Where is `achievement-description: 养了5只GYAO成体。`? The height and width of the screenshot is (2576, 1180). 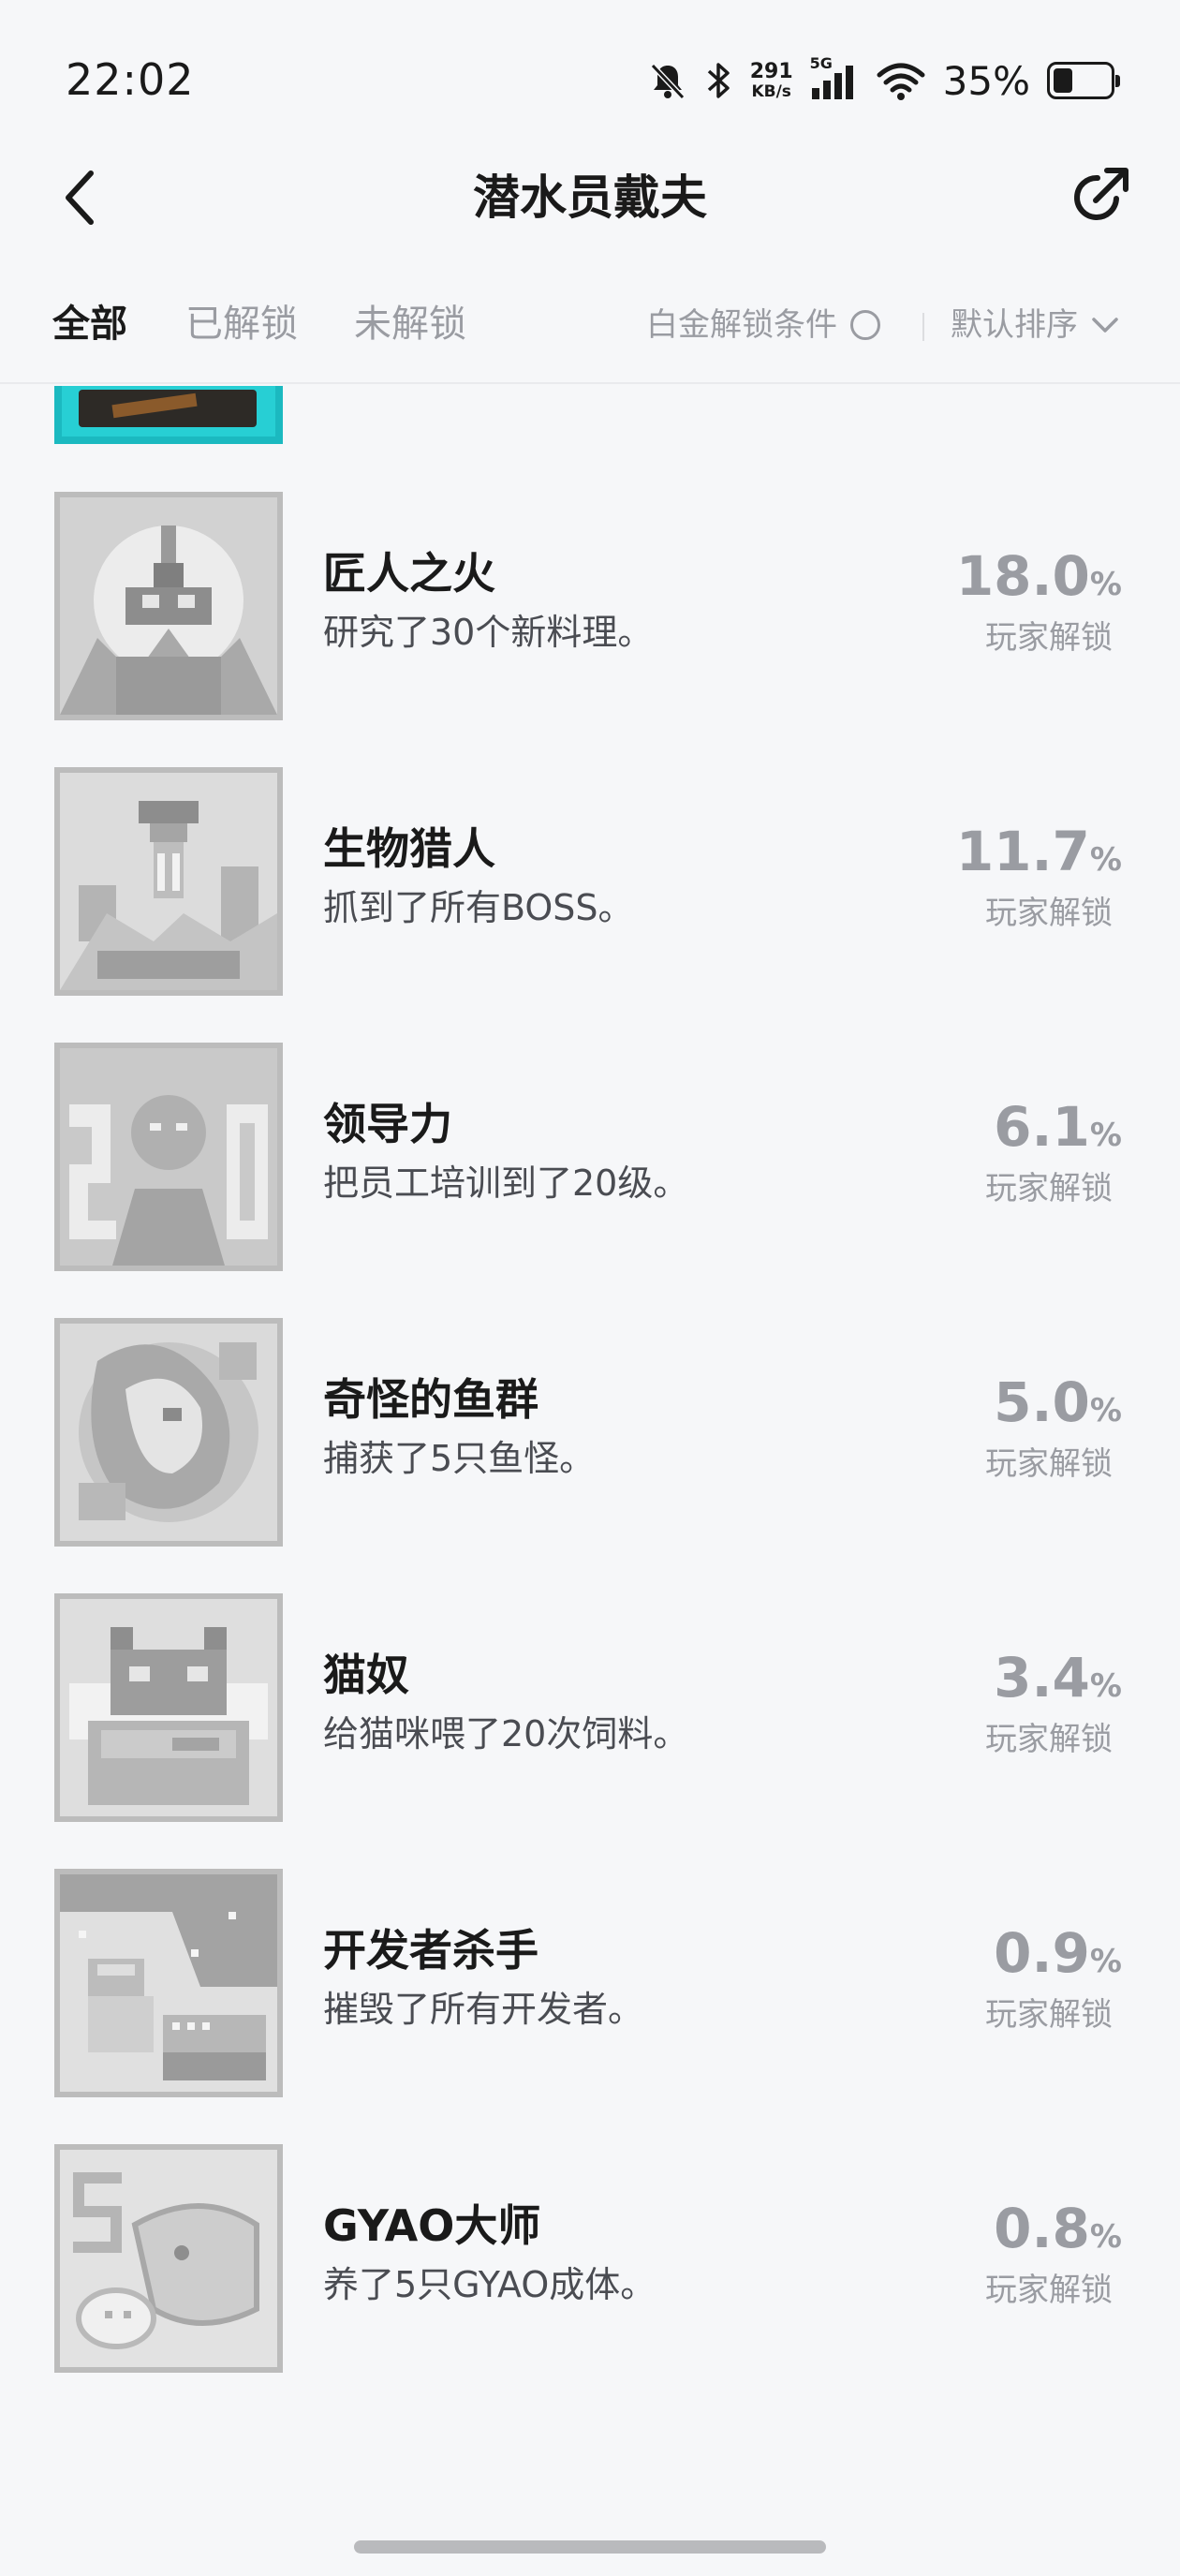
achievement-description: 养了5只GYAO成体。 is located at coordinates (490, 2285).